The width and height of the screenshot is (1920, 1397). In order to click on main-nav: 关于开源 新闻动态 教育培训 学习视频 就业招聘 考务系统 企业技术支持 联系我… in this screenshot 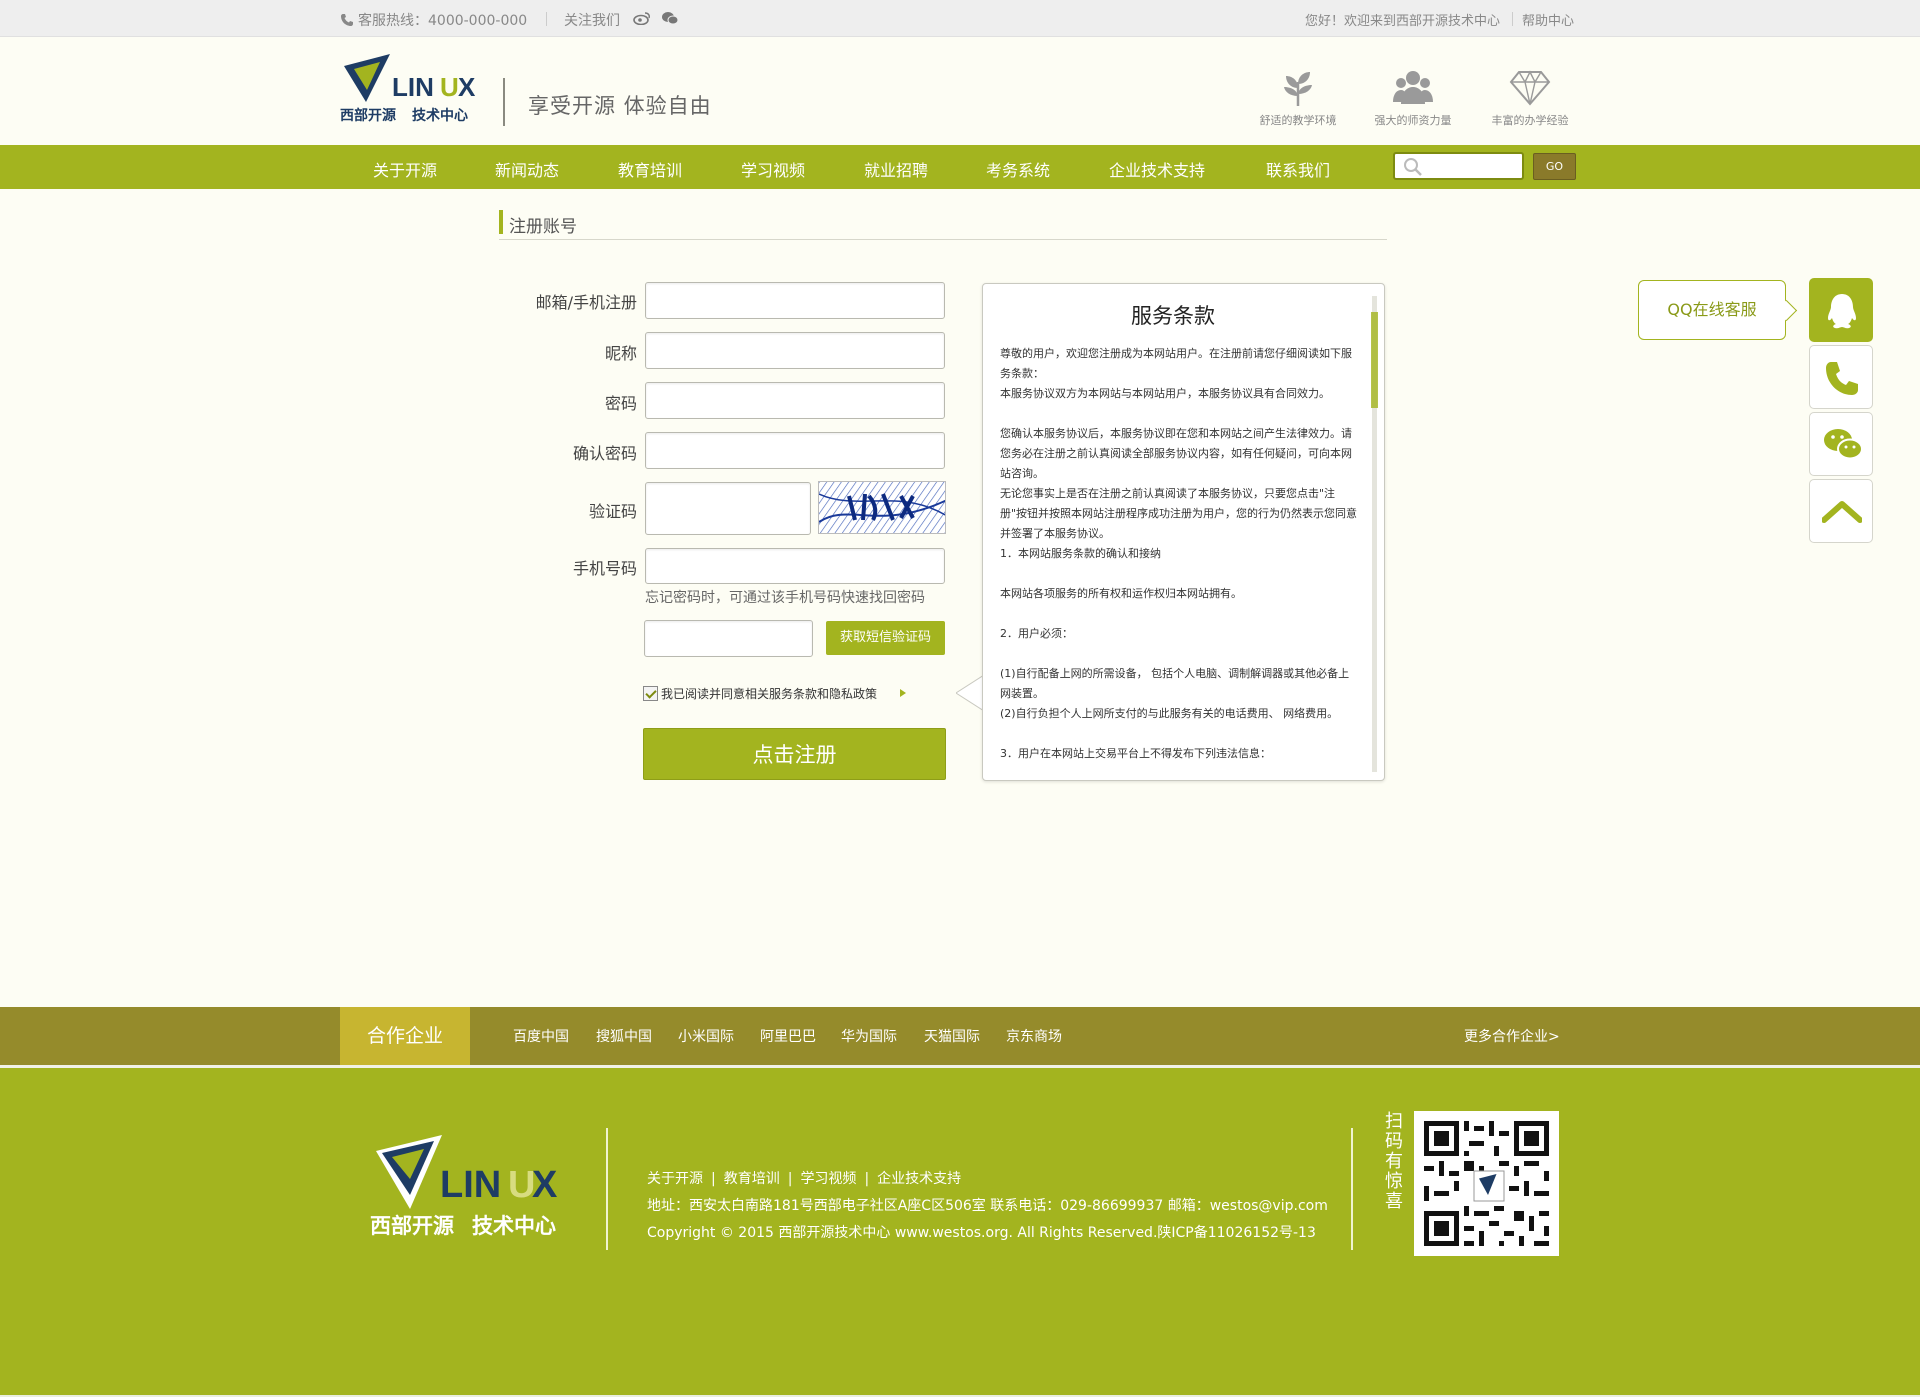, I will do `click(960, 167)`.